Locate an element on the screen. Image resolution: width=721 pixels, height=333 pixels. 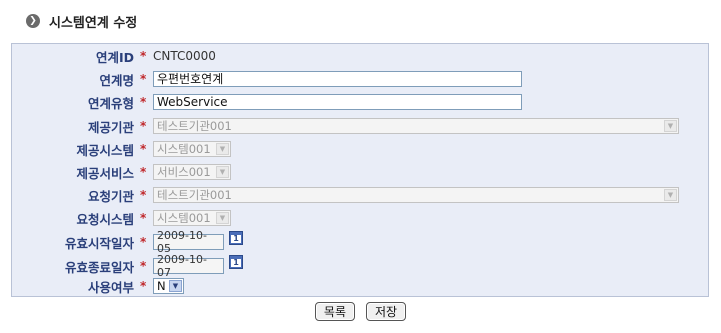
form-row-provider-org: 제공기관 * 테스트기관001 ▼ is located at coordinates (360, 126).